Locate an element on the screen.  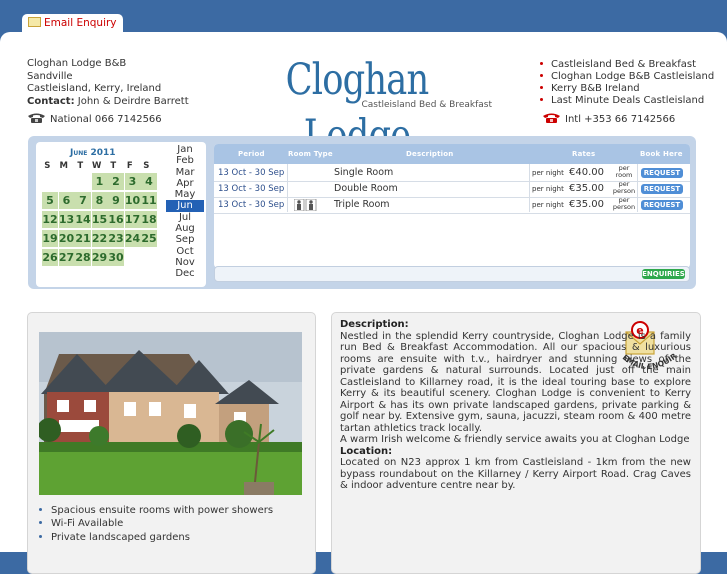
weekday-label: F is located at coordinates (129, 166).